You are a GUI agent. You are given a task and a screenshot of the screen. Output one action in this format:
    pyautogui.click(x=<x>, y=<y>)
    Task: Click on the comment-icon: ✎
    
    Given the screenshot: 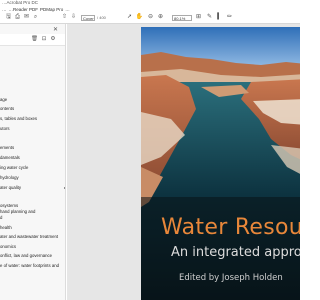 What is the action you would take?
    pyautogui.click(x=209, y=17)
    